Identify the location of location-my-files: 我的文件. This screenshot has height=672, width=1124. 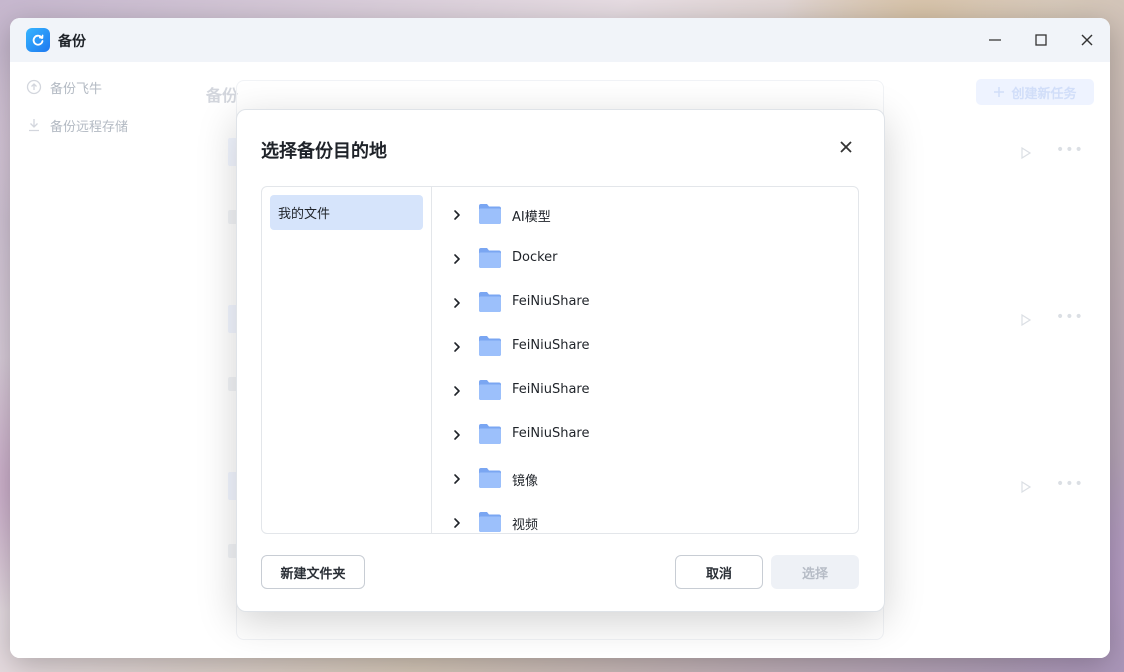
(346, 212).